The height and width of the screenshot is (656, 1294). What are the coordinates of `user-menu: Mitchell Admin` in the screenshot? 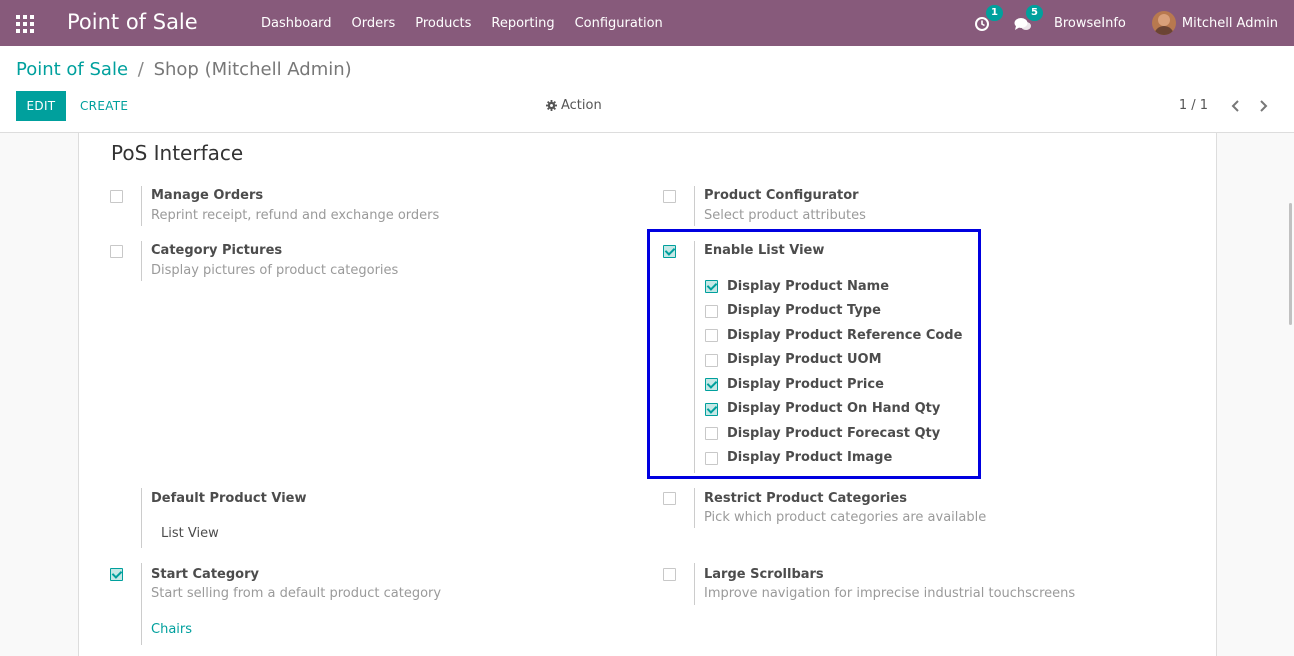 It's located at (1230, 23).